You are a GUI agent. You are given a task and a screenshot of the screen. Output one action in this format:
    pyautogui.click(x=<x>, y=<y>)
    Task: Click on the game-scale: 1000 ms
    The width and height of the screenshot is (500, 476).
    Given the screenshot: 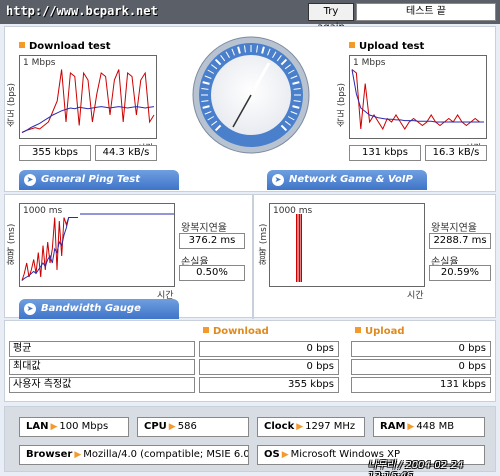 What is the action you would take?
    pyautogui.click(x=293, y=211)
    